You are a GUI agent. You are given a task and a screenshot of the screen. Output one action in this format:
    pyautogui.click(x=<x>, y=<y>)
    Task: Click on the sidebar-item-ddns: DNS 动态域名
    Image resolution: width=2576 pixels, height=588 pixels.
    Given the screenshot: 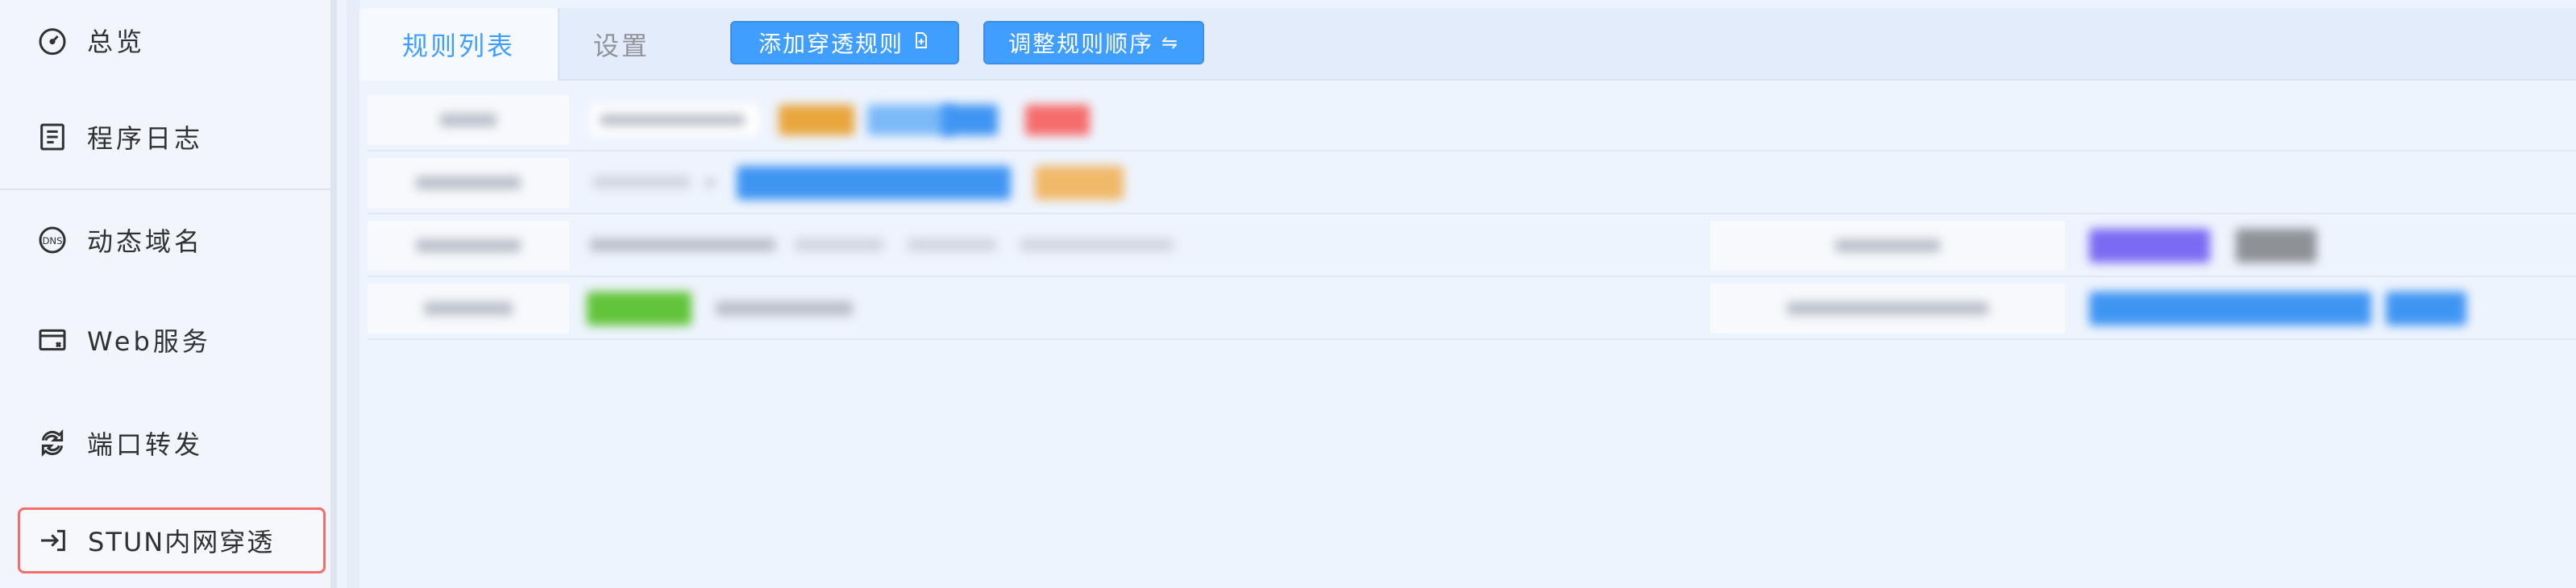 What is the action you would take?
    pyautogui.click(x=165, y=240)
    